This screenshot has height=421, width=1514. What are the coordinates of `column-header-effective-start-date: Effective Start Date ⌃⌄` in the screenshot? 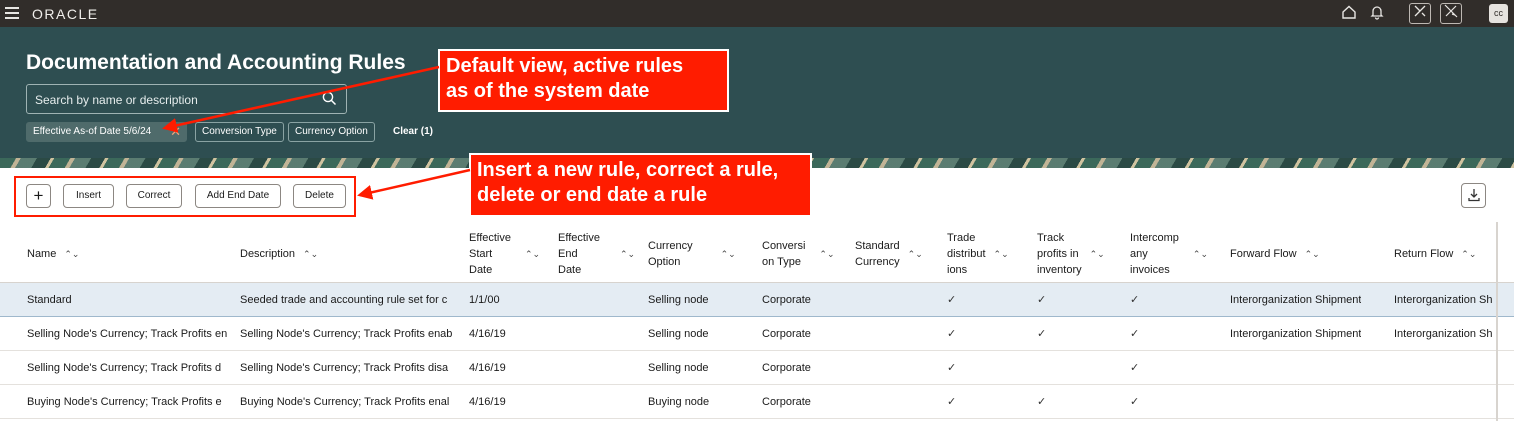 It's located at (504, 254).